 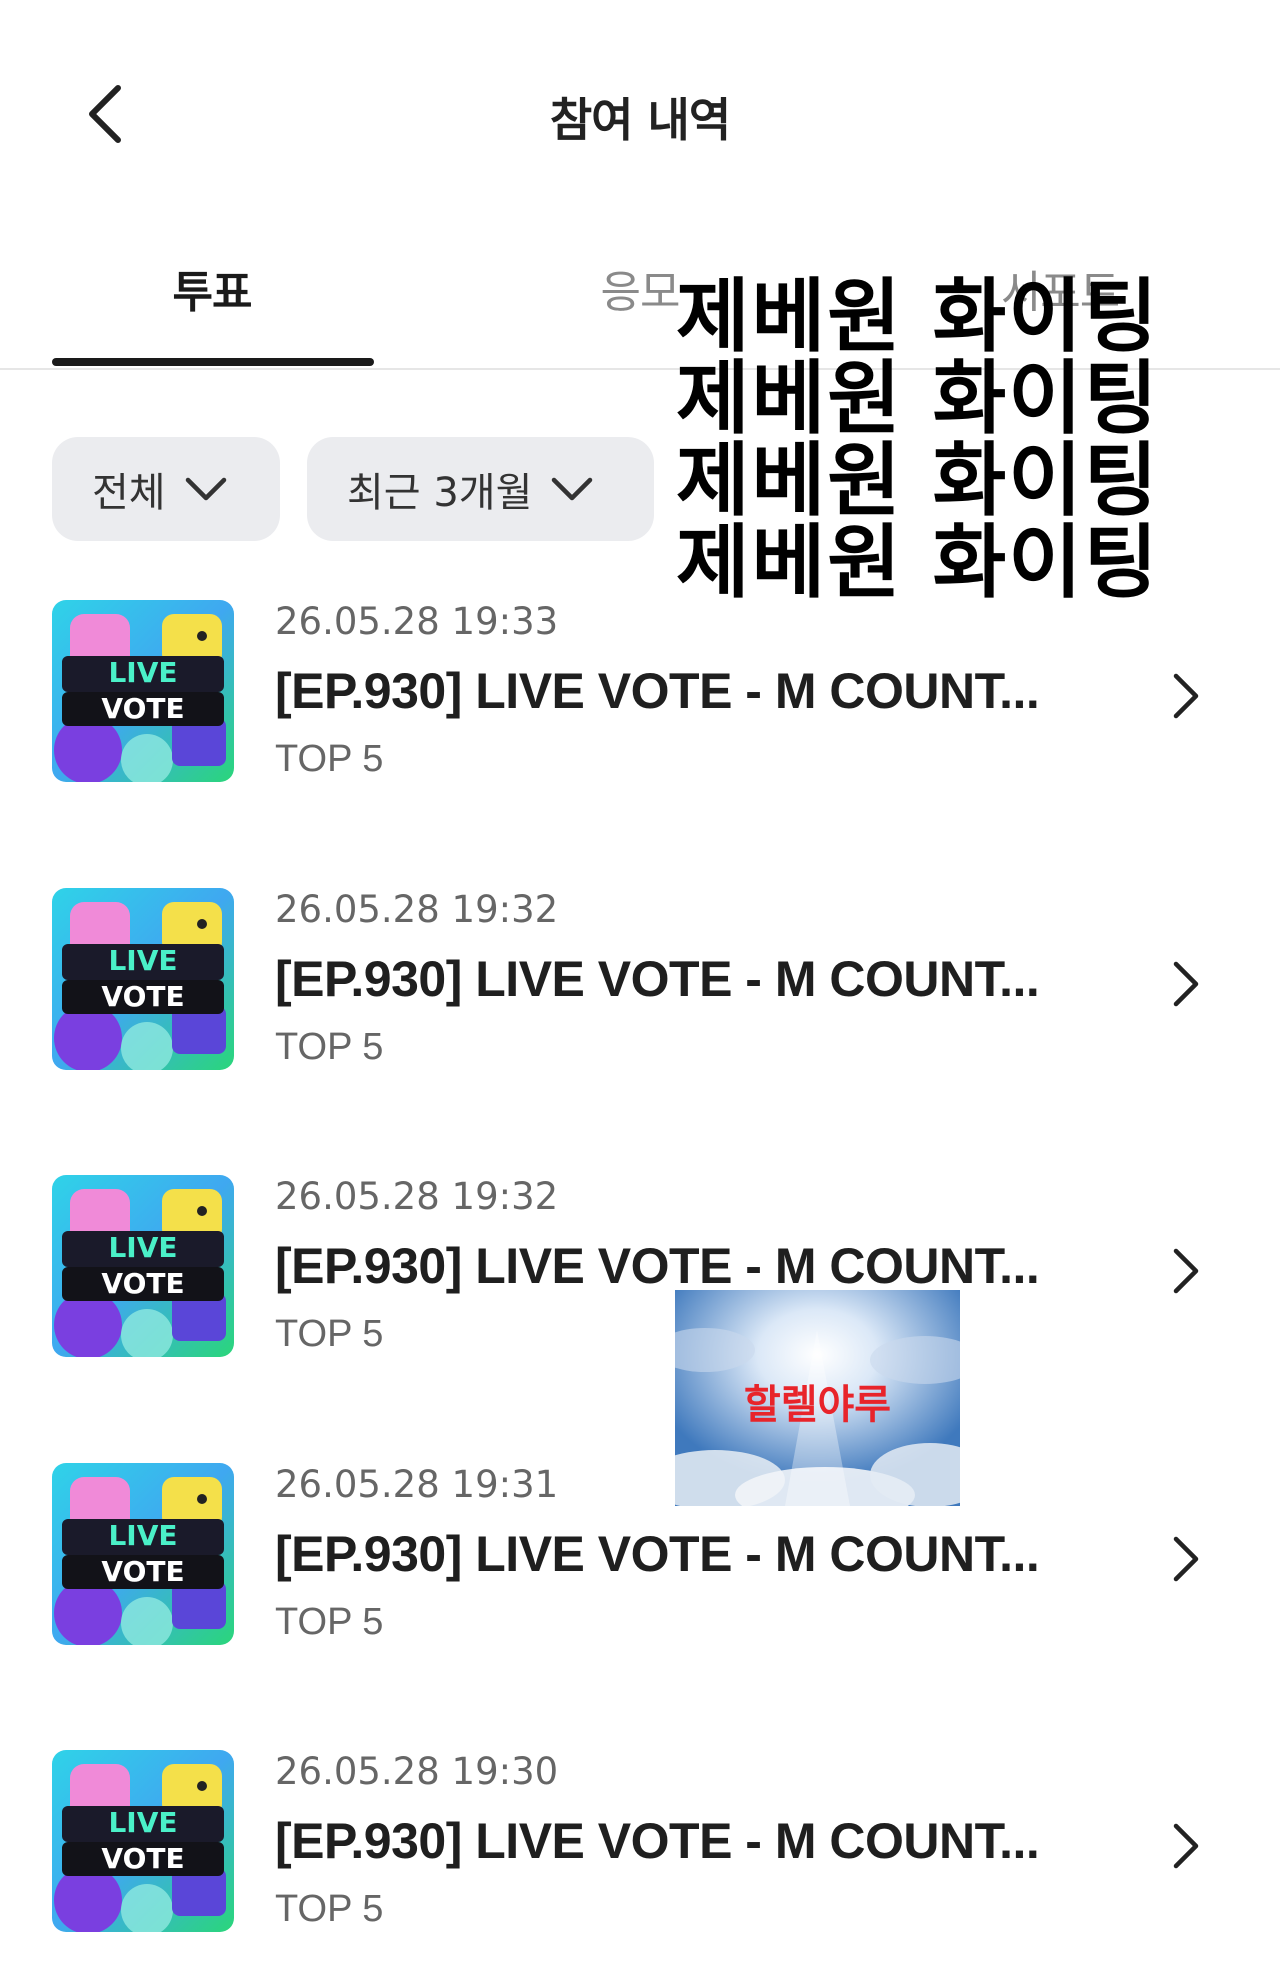 I want to click on overlay-cheer-text: 제베원 화이팅 제베원 화이팅 제베원 화이팅 제베원 화이팅, so click(x=936, y=440).